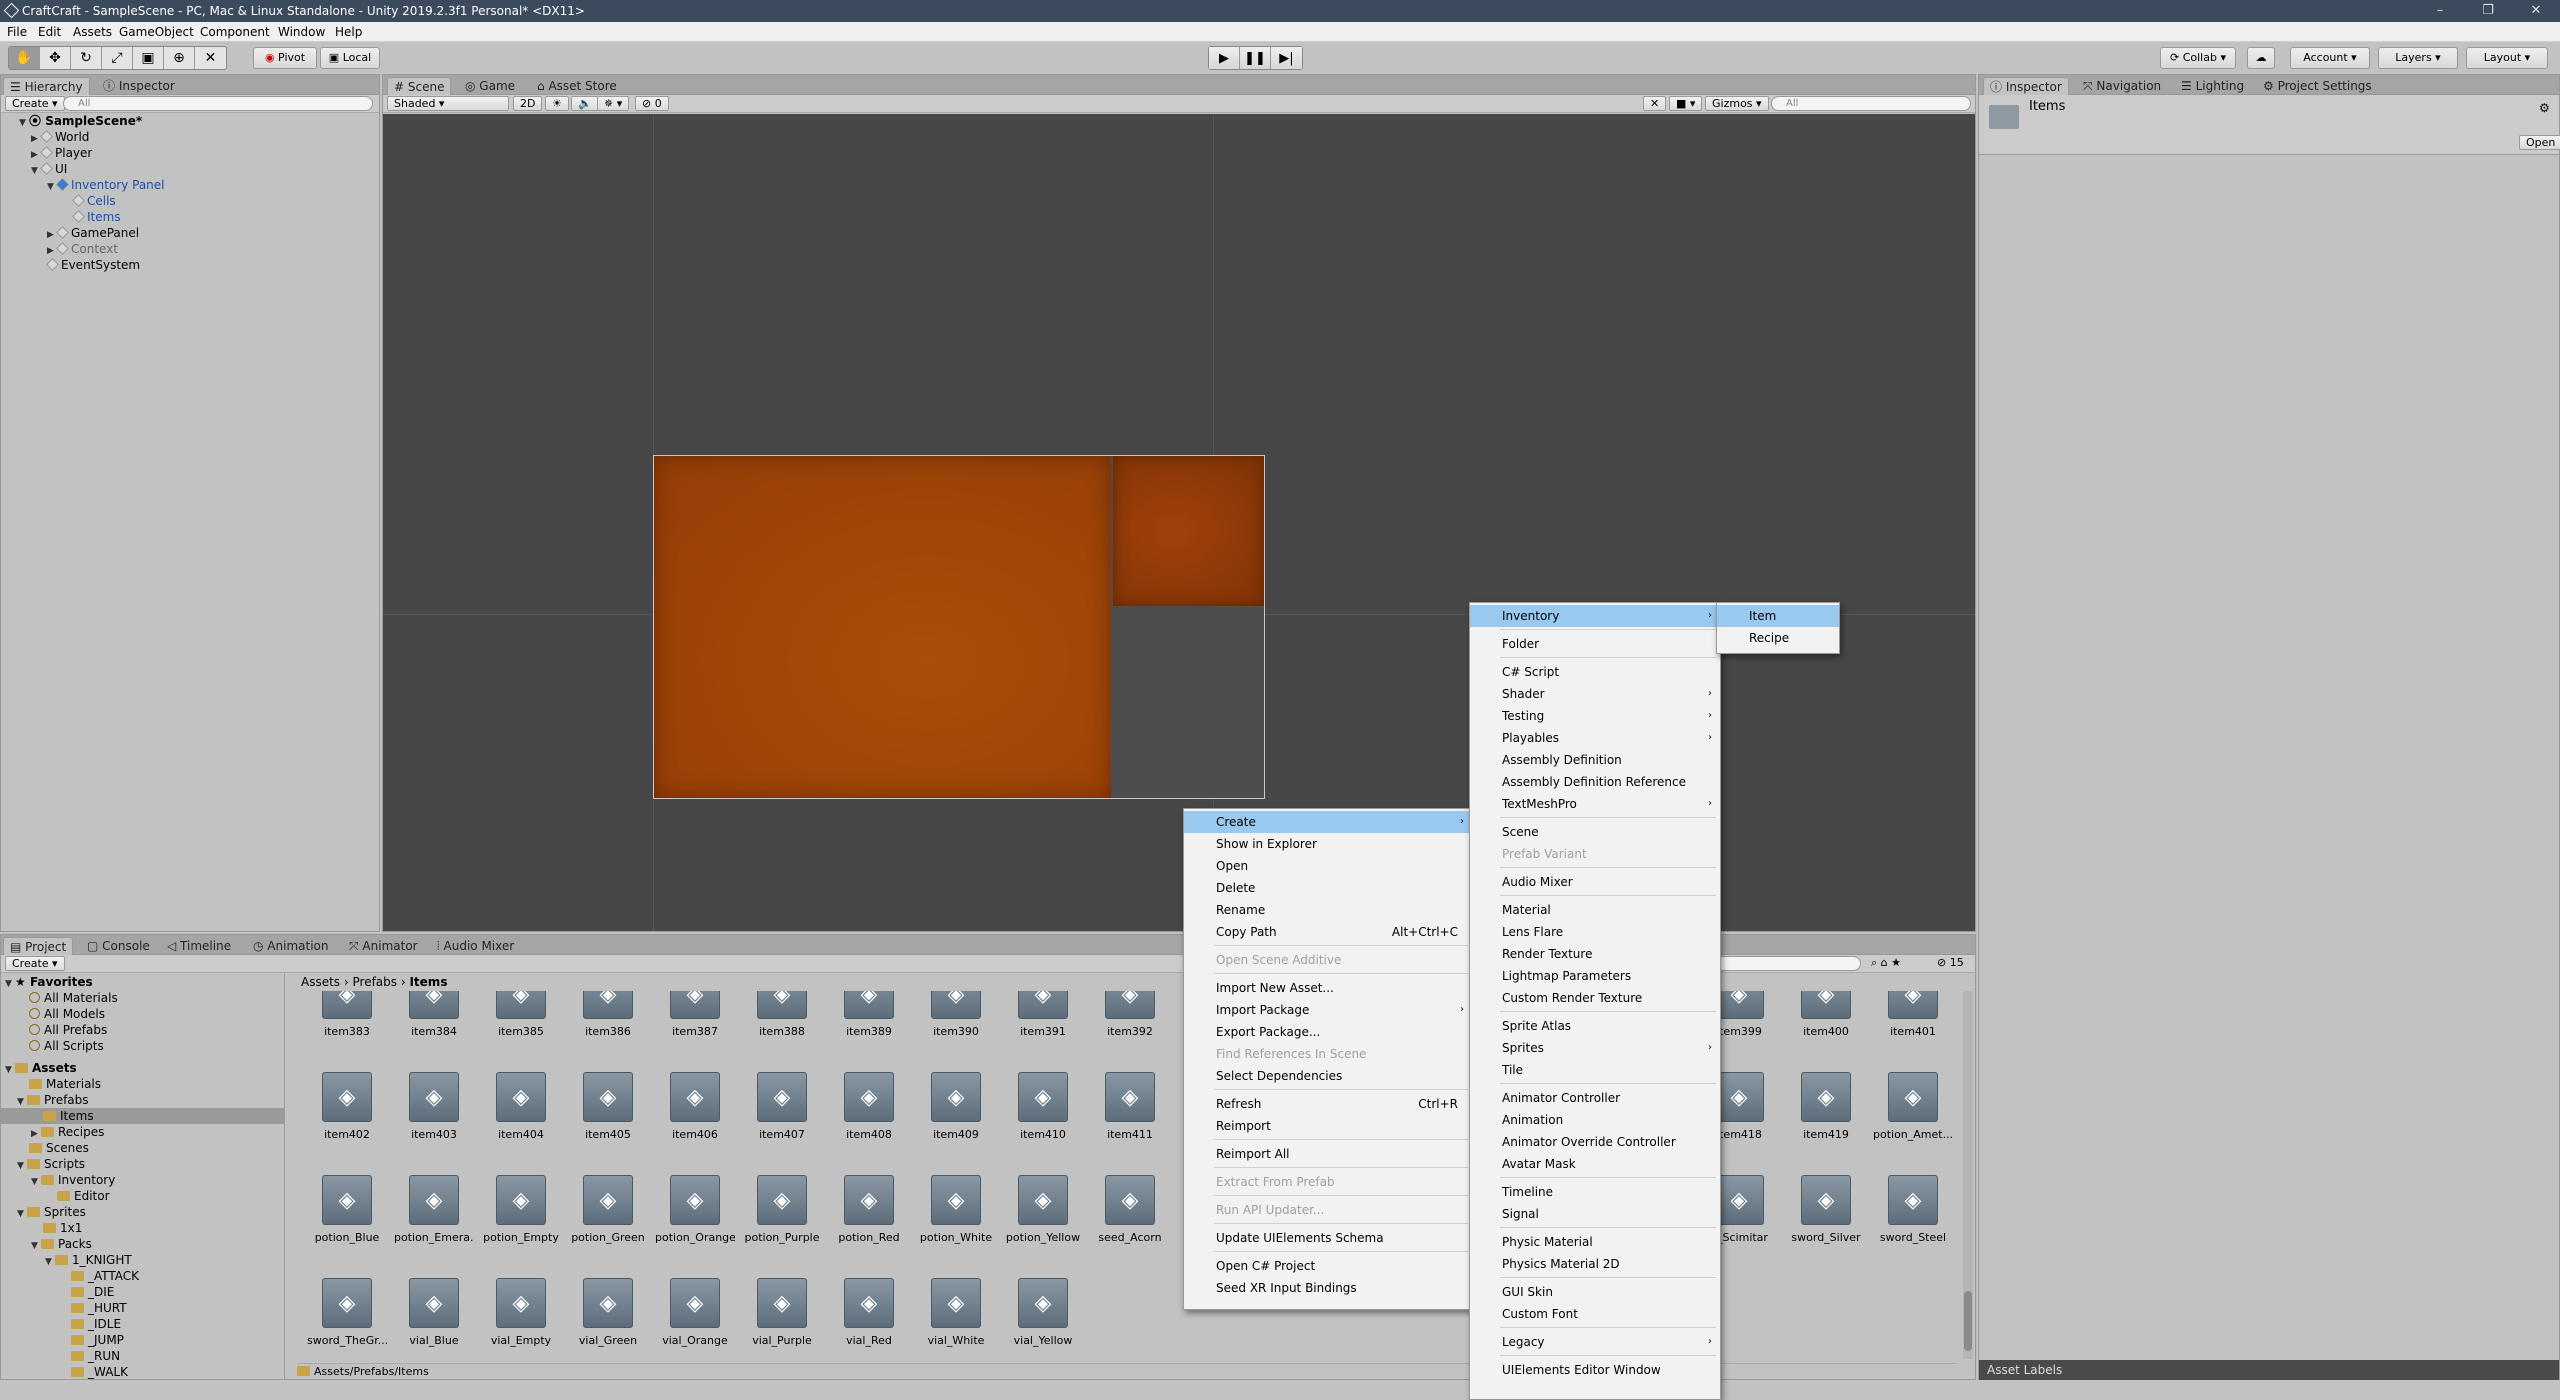  What do you see at coordinates (218, 103) in the screenshot?
I see `hierarchy-search-input: All` at bounding box center [218, 103].